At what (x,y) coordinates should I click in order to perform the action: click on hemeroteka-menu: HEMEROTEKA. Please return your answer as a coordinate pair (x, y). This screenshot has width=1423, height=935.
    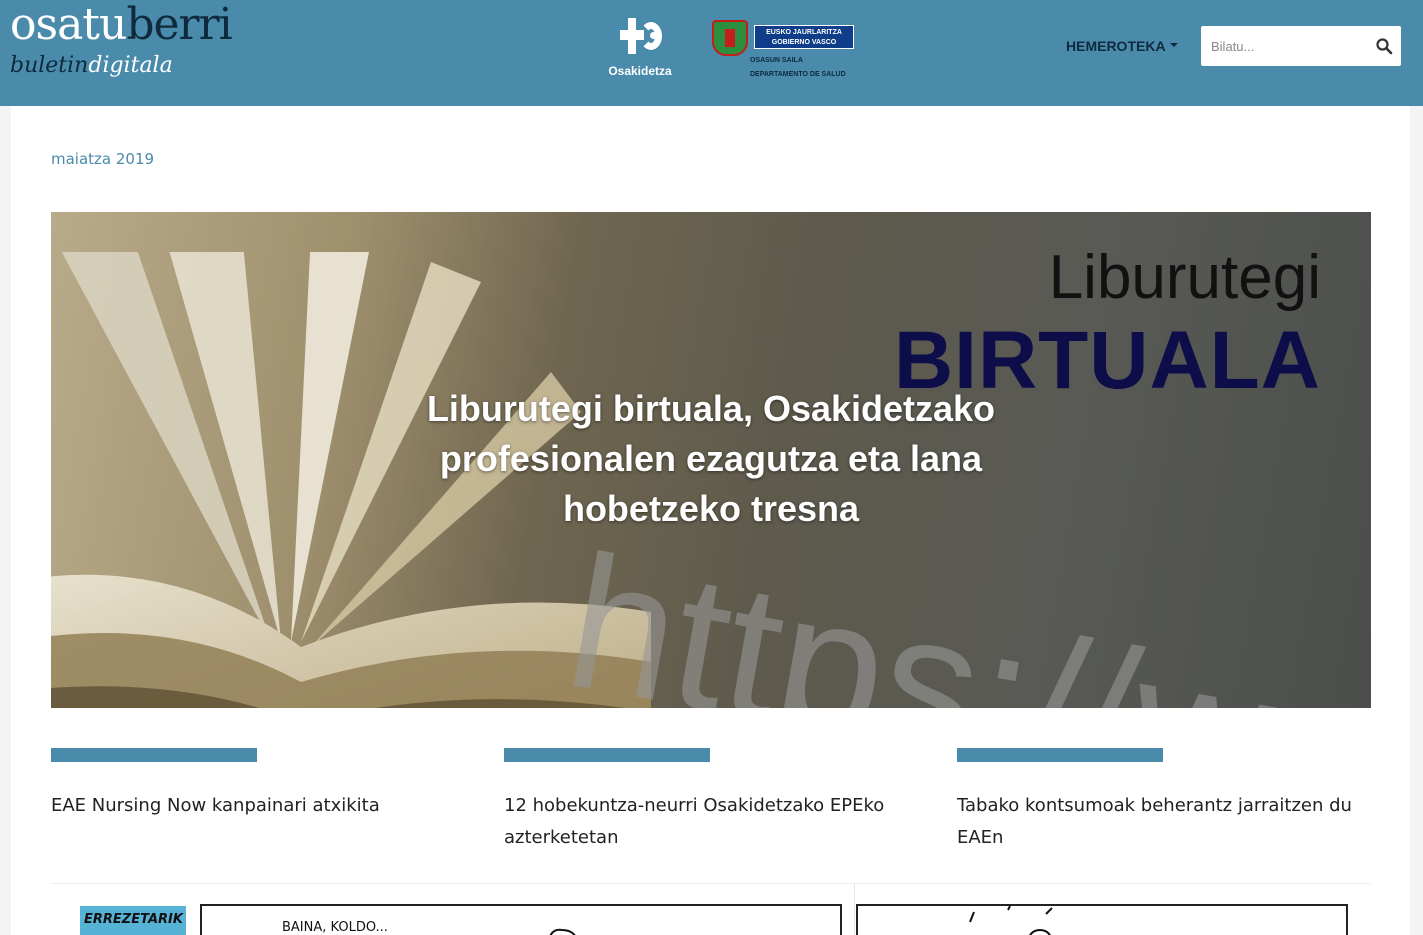
    Looking at the image, I should click on (1122, 46).